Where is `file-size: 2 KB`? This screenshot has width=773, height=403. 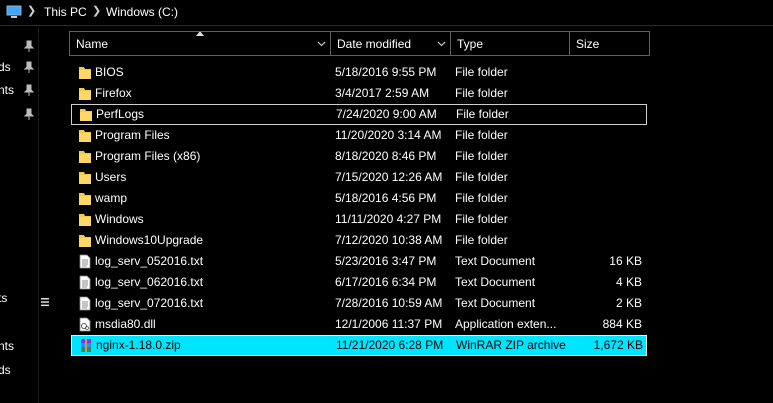 file-size: 2 KB is located at coordinates (628, 303).